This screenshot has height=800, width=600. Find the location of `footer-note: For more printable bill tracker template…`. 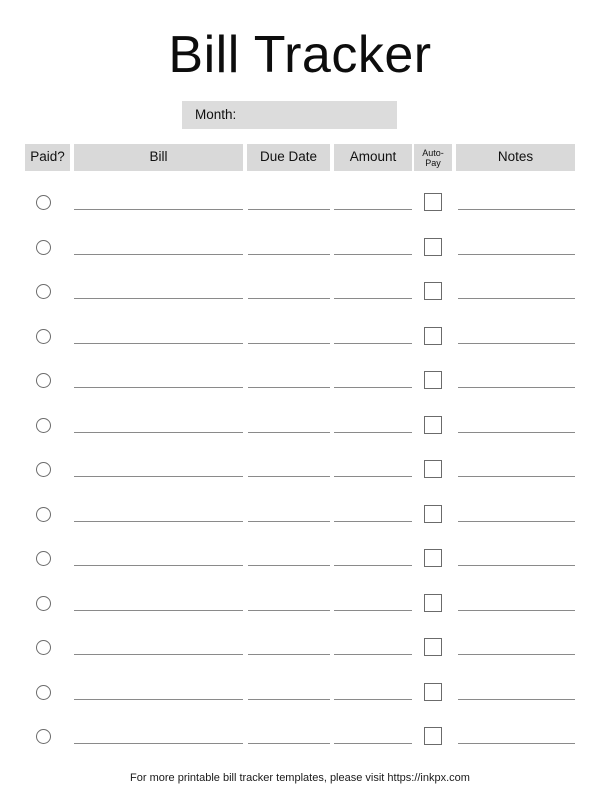

footer-note: For more printable bill tracker template… is located at coordinates (300, 778).